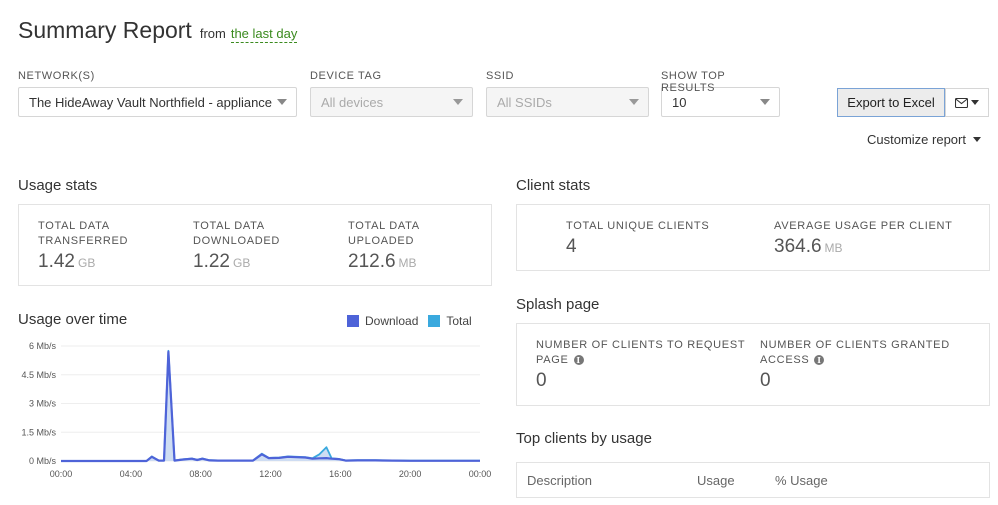 The image size is (998, 505). What do you see at coordinates (916, 139) in the screenshot?
I see `customize-report-label: Customize report` at bounding box center [916, 139].